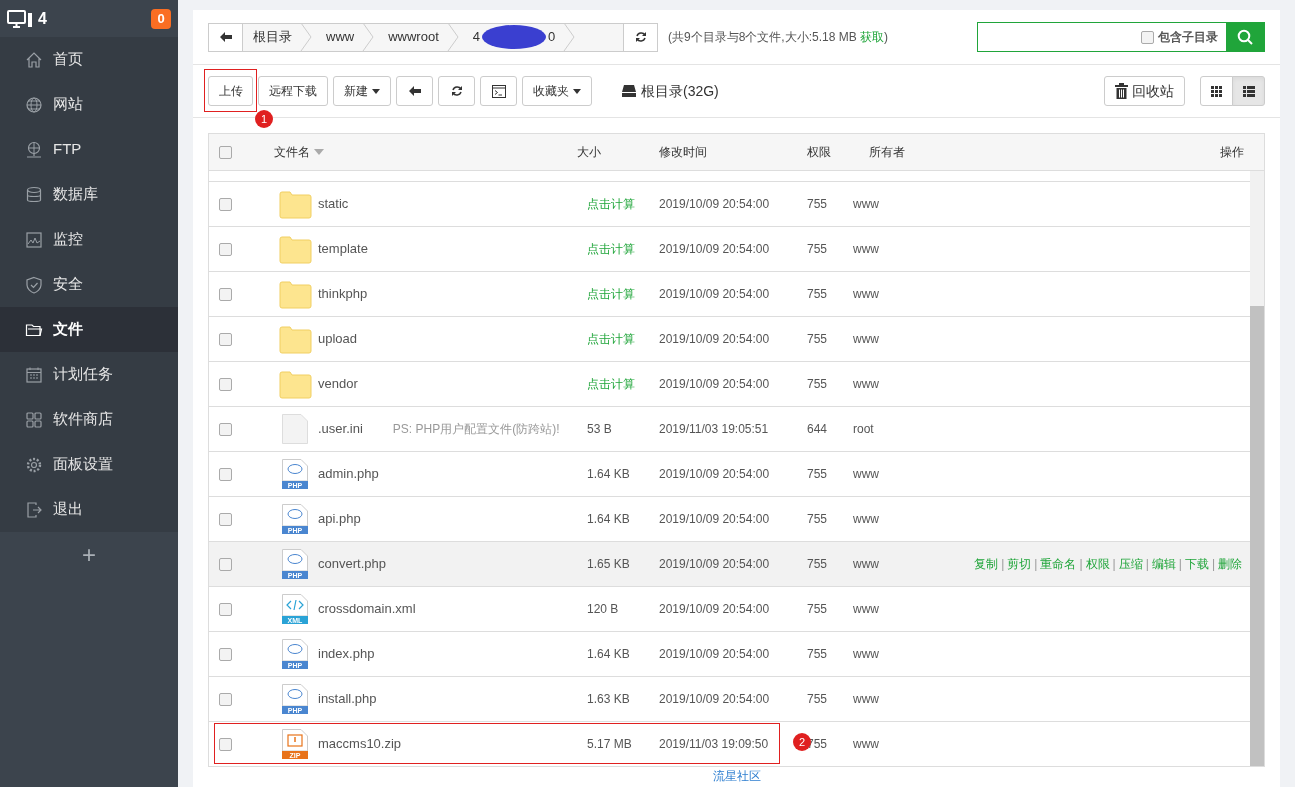 The height and width of the screenshot is (787, 1295). What do you see at coordinates (819, 152) in the screenshot?
I see `column-header: 权限` at bounding box center [819, 152].